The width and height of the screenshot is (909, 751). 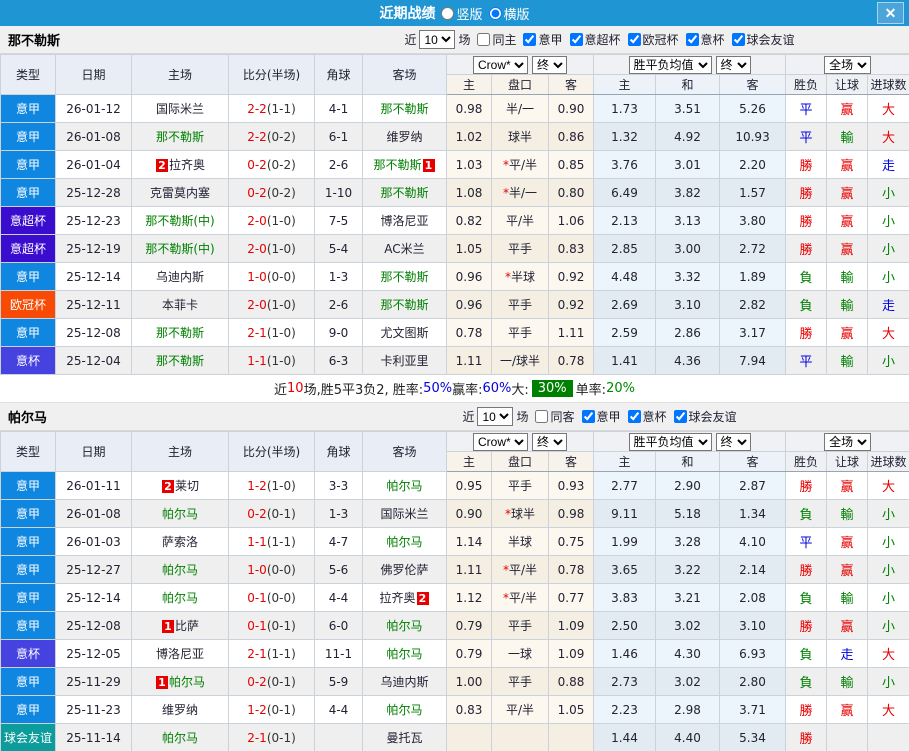 I want to click on corner-score: 5-6, so click(x=338, y=569).